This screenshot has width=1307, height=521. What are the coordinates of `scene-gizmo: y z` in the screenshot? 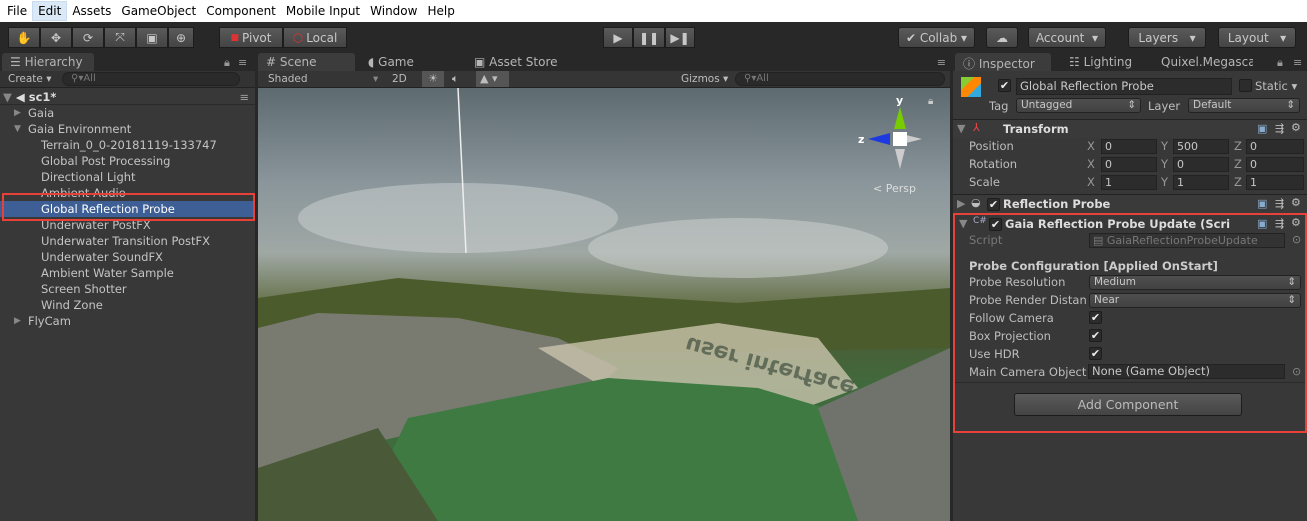 It's located at (898, 138).